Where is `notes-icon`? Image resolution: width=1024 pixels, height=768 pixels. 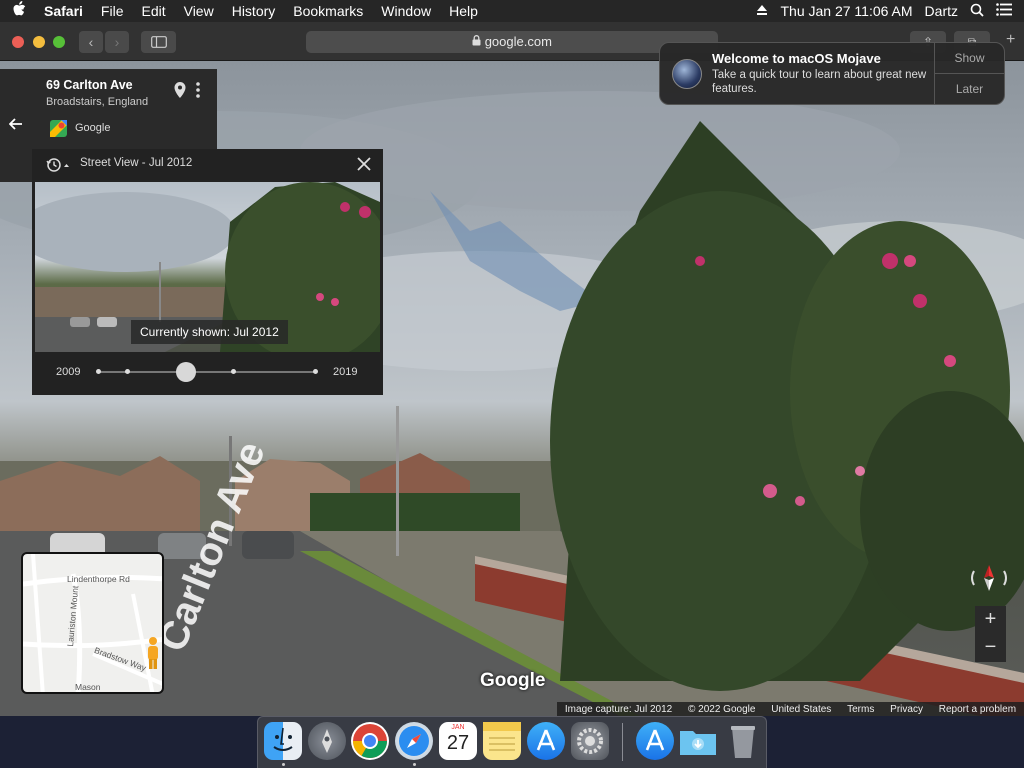 notes-icon is located at coordinates (502, 741).